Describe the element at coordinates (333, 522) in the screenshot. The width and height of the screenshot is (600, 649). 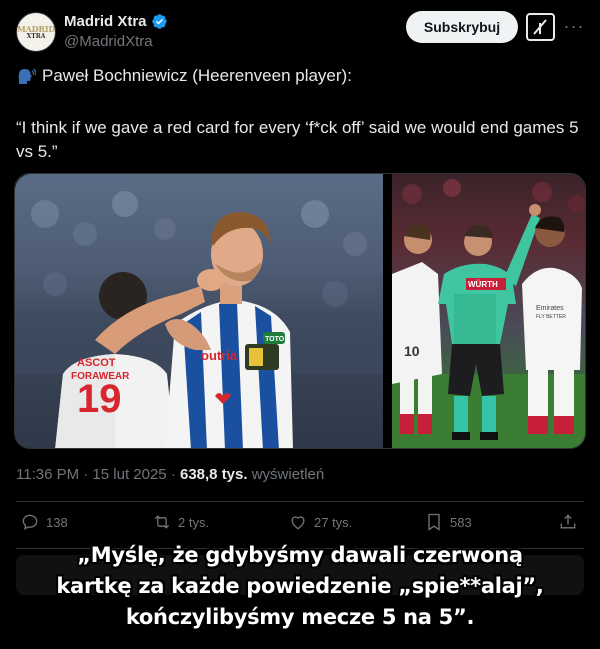
I see `like-count: 27 tys.` at that location.